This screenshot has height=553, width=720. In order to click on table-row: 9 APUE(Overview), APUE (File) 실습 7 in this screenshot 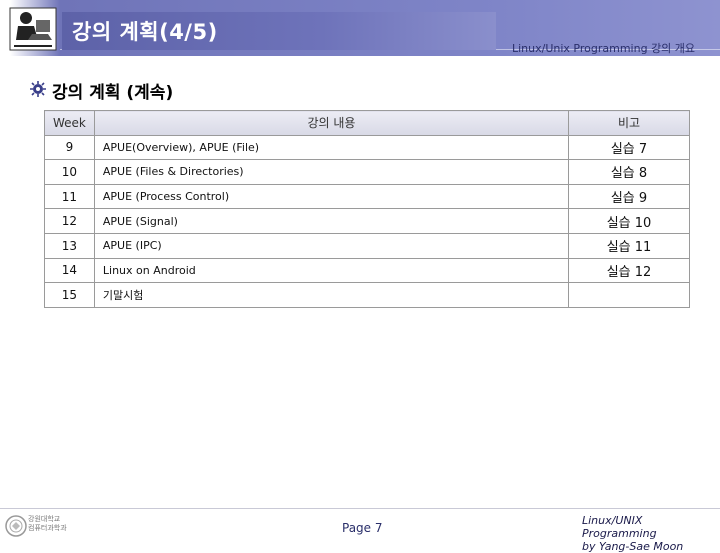, I will do `click(367, 147)`.